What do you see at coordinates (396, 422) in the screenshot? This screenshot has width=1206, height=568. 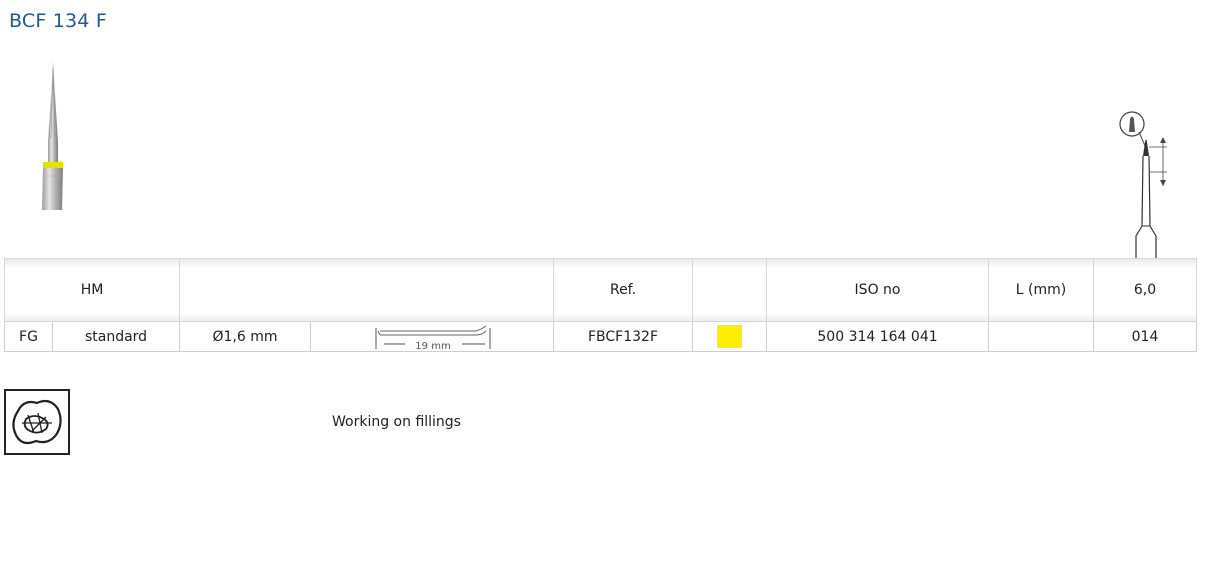 I see `indication-text: Working on fillings` at bounding box center [396, 422].